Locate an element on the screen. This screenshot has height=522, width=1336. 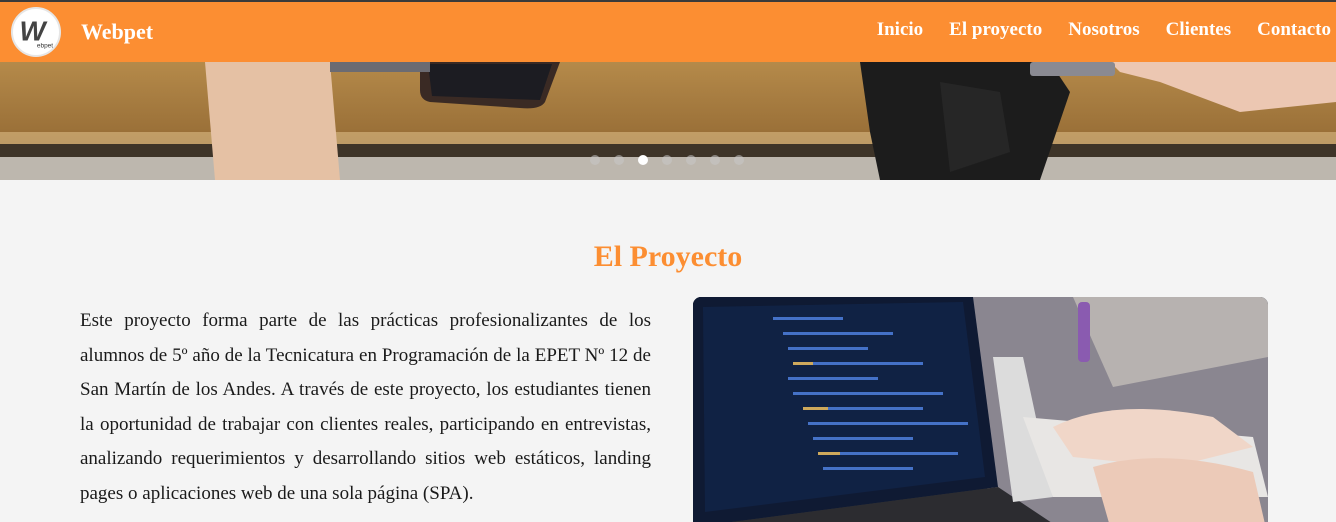
section-title: El Proyecto is located at coordinates (668, 256).